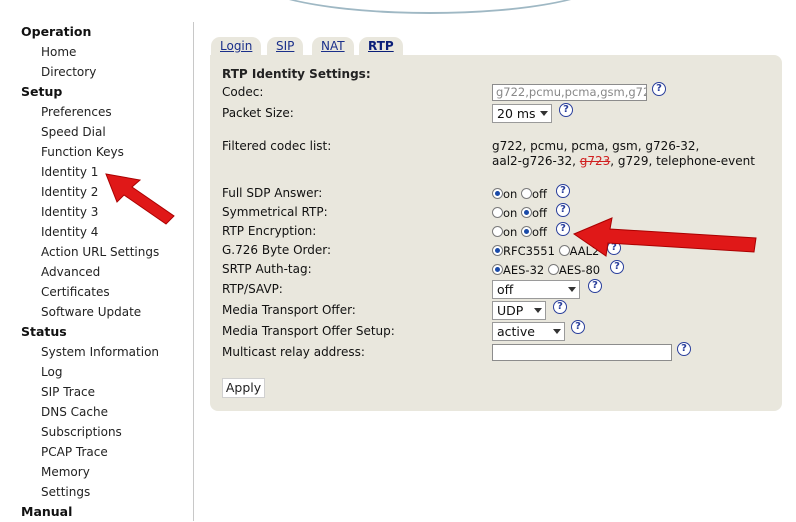 The image size is (796, 522). What do you see at coordinates (553, 269) in the screenshot?
I see `srtp-aes80-radio` at bounding box center [553, 269].